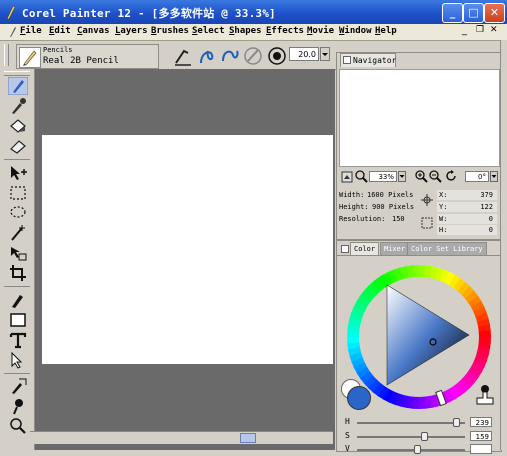 The height and width of the screenshot is (456, 507). What do you see at coordinates (18, 86) in the screenshot?
I see `brush-tool-icon` at bounding box center [18, 86].